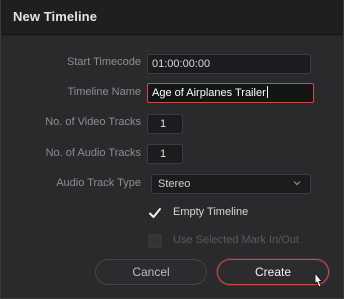 This screenshot has width=344, height=299. What do you see at coordinates (318, 280) in the screenshot?
I see `mouse-pointer-icon` at bounding box center [318, 280].